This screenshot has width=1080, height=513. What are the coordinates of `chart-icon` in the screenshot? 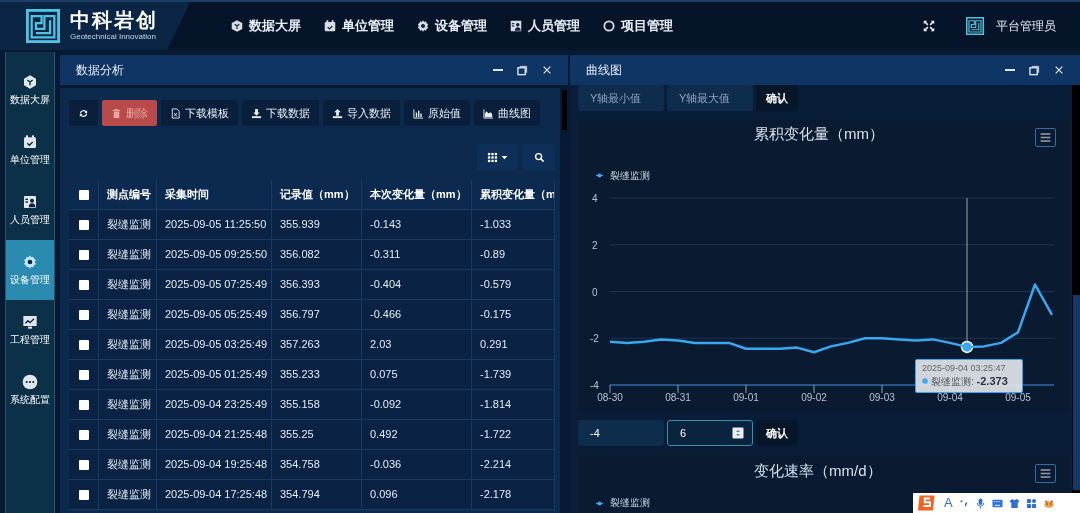 It's located at (30, 322).